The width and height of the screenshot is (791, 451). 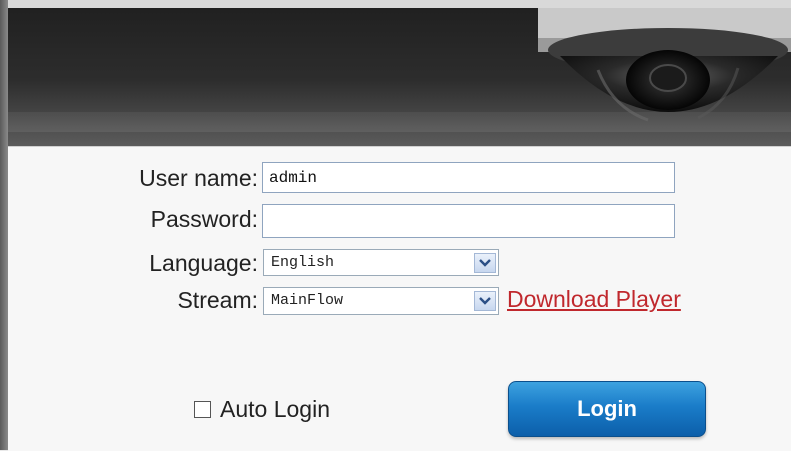 What do you see at coordinates (307, 300) in the screenshot?
I see `stream-value: MainFlow` at bounding box center [307, 300].